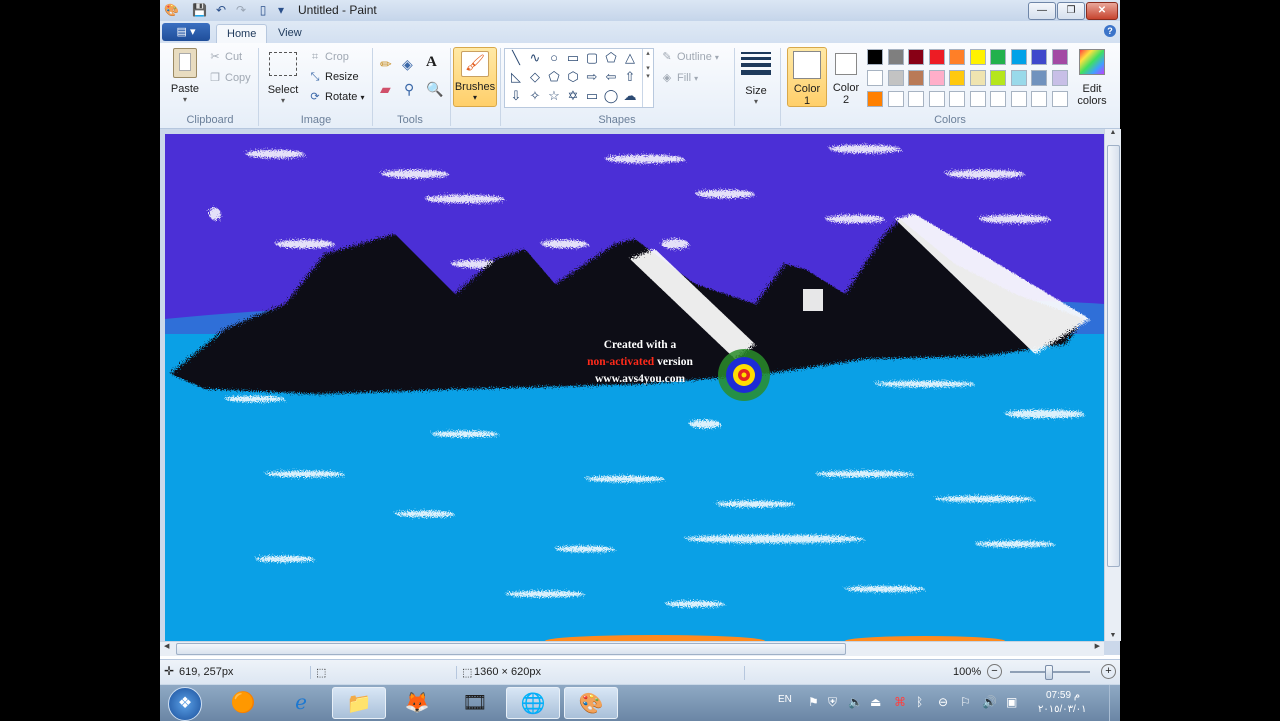 The width and height of the screenshot is (1280, 721). I want to click on magnifier-icon: 🔍, so click(434, 89).